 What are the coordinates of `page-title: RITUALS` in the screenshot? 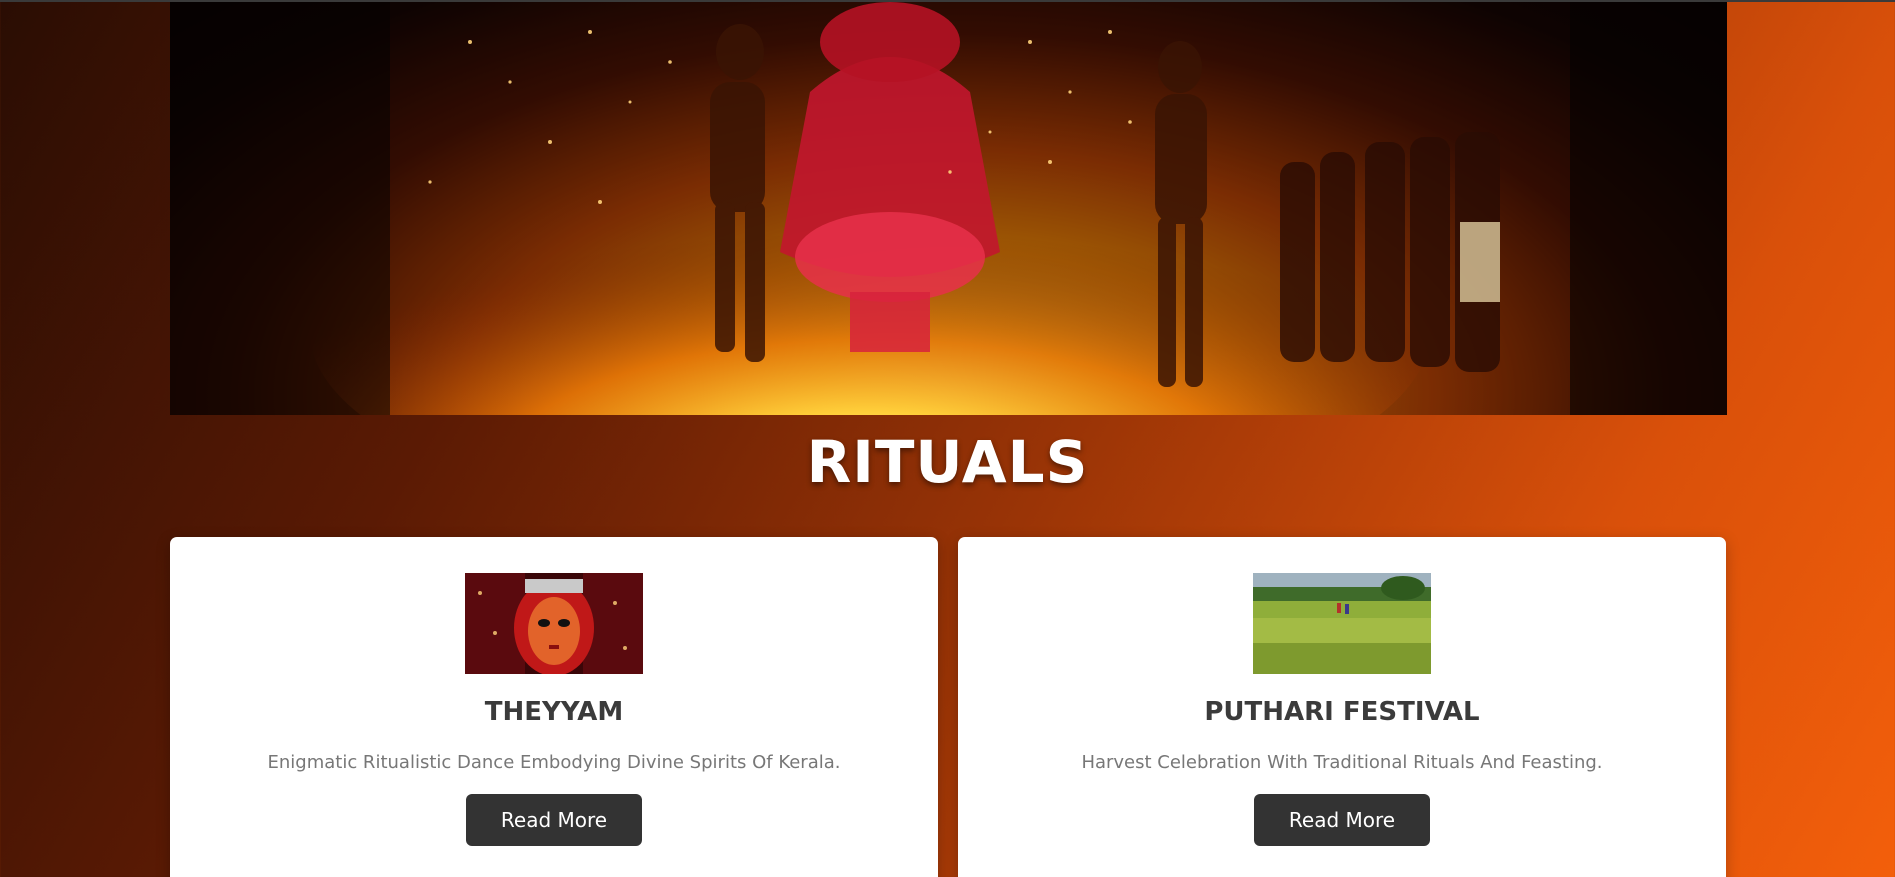 It's located at (947, 462).